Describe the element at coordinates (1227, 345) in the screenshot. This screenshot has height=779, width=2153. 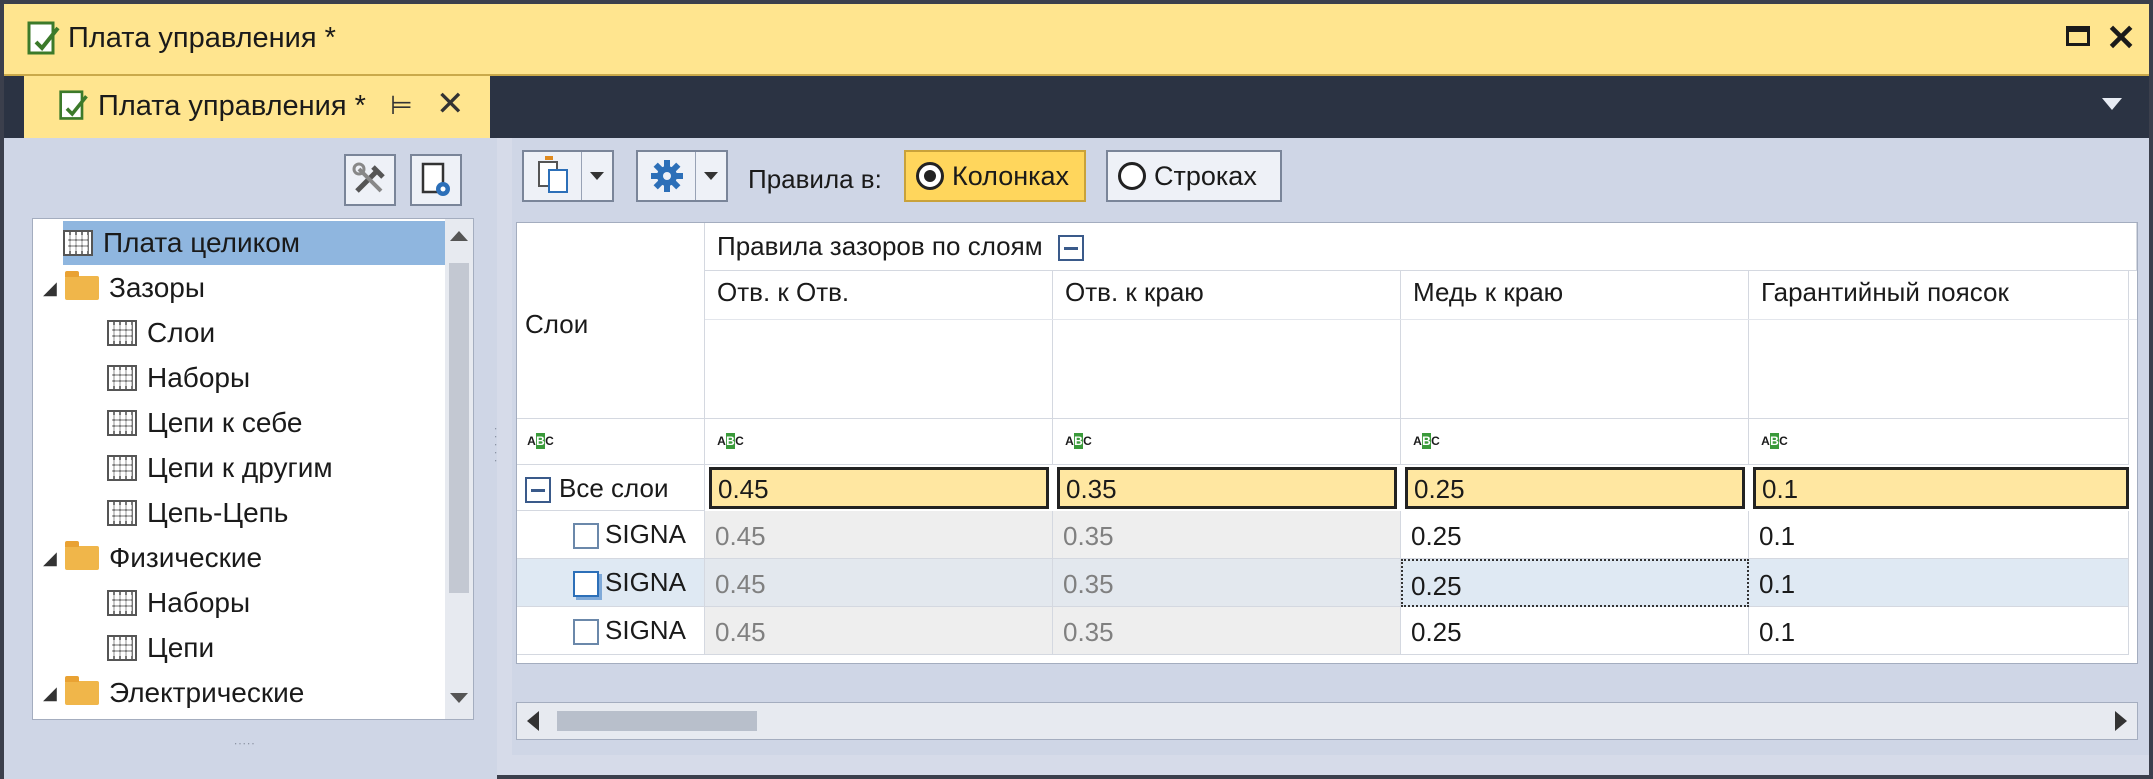
I see `column-header-hole-edge: Отв. к краю` at that location.